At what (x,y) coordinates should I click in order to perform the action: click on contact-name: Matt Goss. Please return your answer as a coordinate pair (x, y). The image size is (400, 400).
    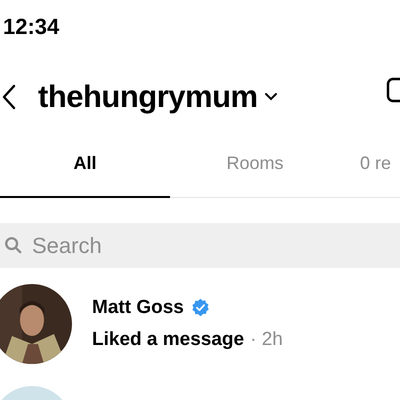
    Looking at the image, I should click on (138, 308).